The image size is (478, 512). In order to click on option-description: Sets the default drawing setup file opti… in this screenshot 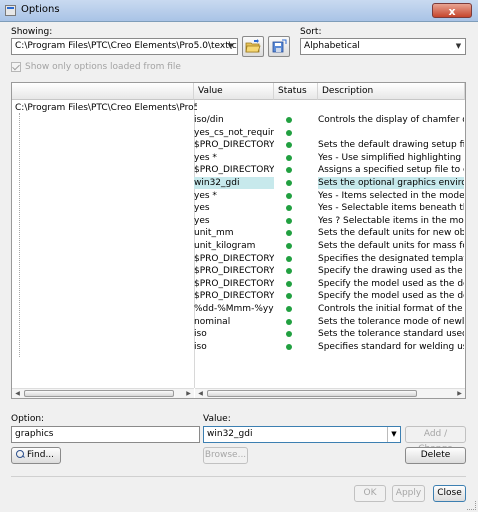, I will do `click(391, 145)`.